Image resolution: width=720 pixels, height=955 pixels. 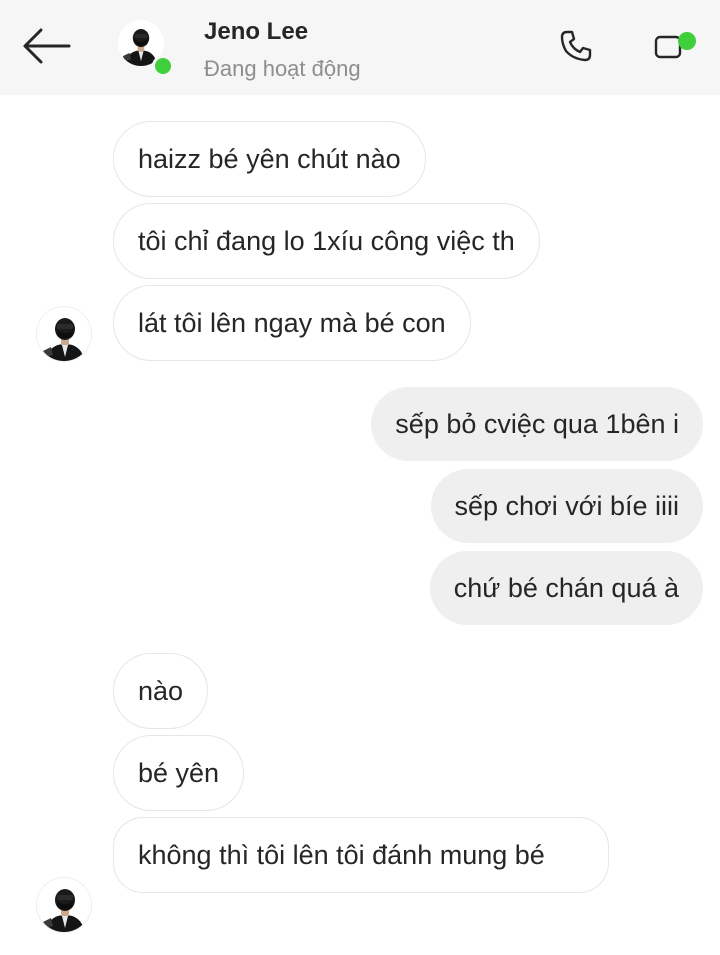 What do you see at coordinates (282, 68) in the screenshot?
I see `contact-status: Đang hoạt động` at bounding box center [282, 68].